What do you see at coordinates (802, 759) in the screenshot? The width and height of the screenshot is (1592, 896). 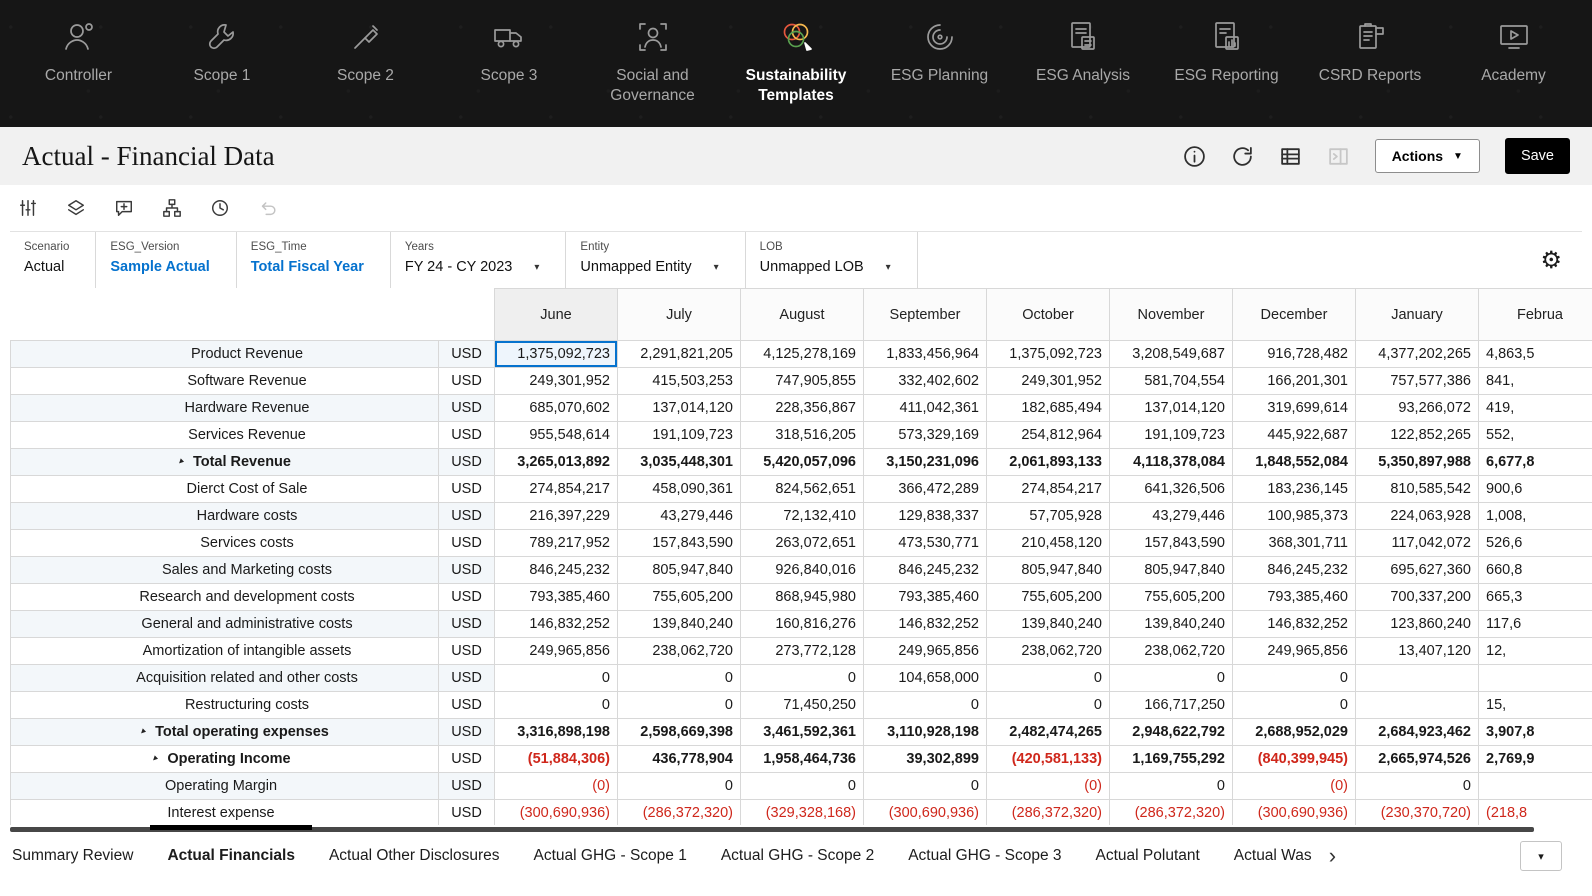 I see `grid-cell: 1,958,464,736` at bounding box center [802, 759].